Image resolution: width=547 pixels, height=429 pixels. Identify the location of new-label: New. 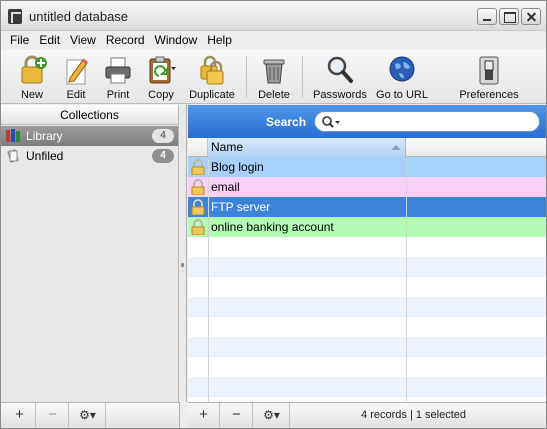
(31, 95).